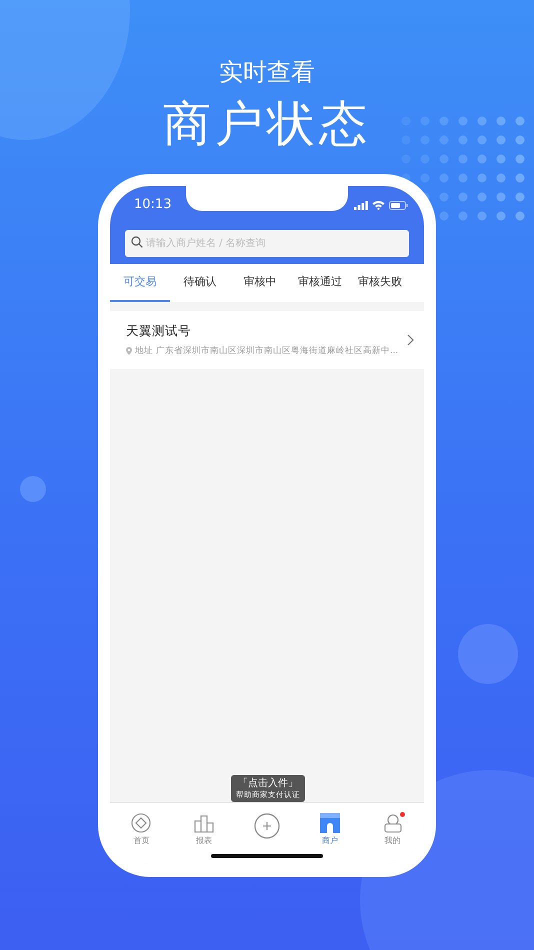 Image resolution: width=534 pixels, height=950 pixels. I want to click on filter-tab: 审核中, so click(260, 283).